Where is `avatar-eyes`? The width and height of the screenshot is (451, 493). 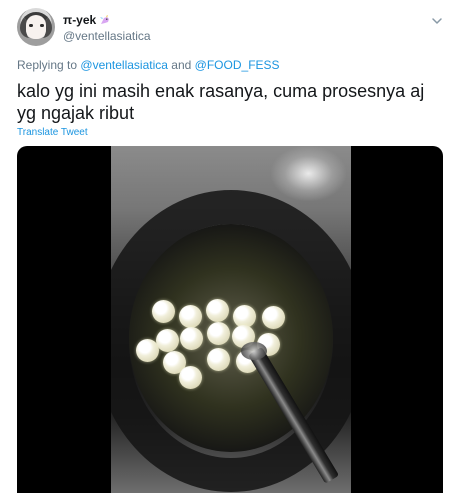
avatar-eyes is located at coordinates (36, 25).